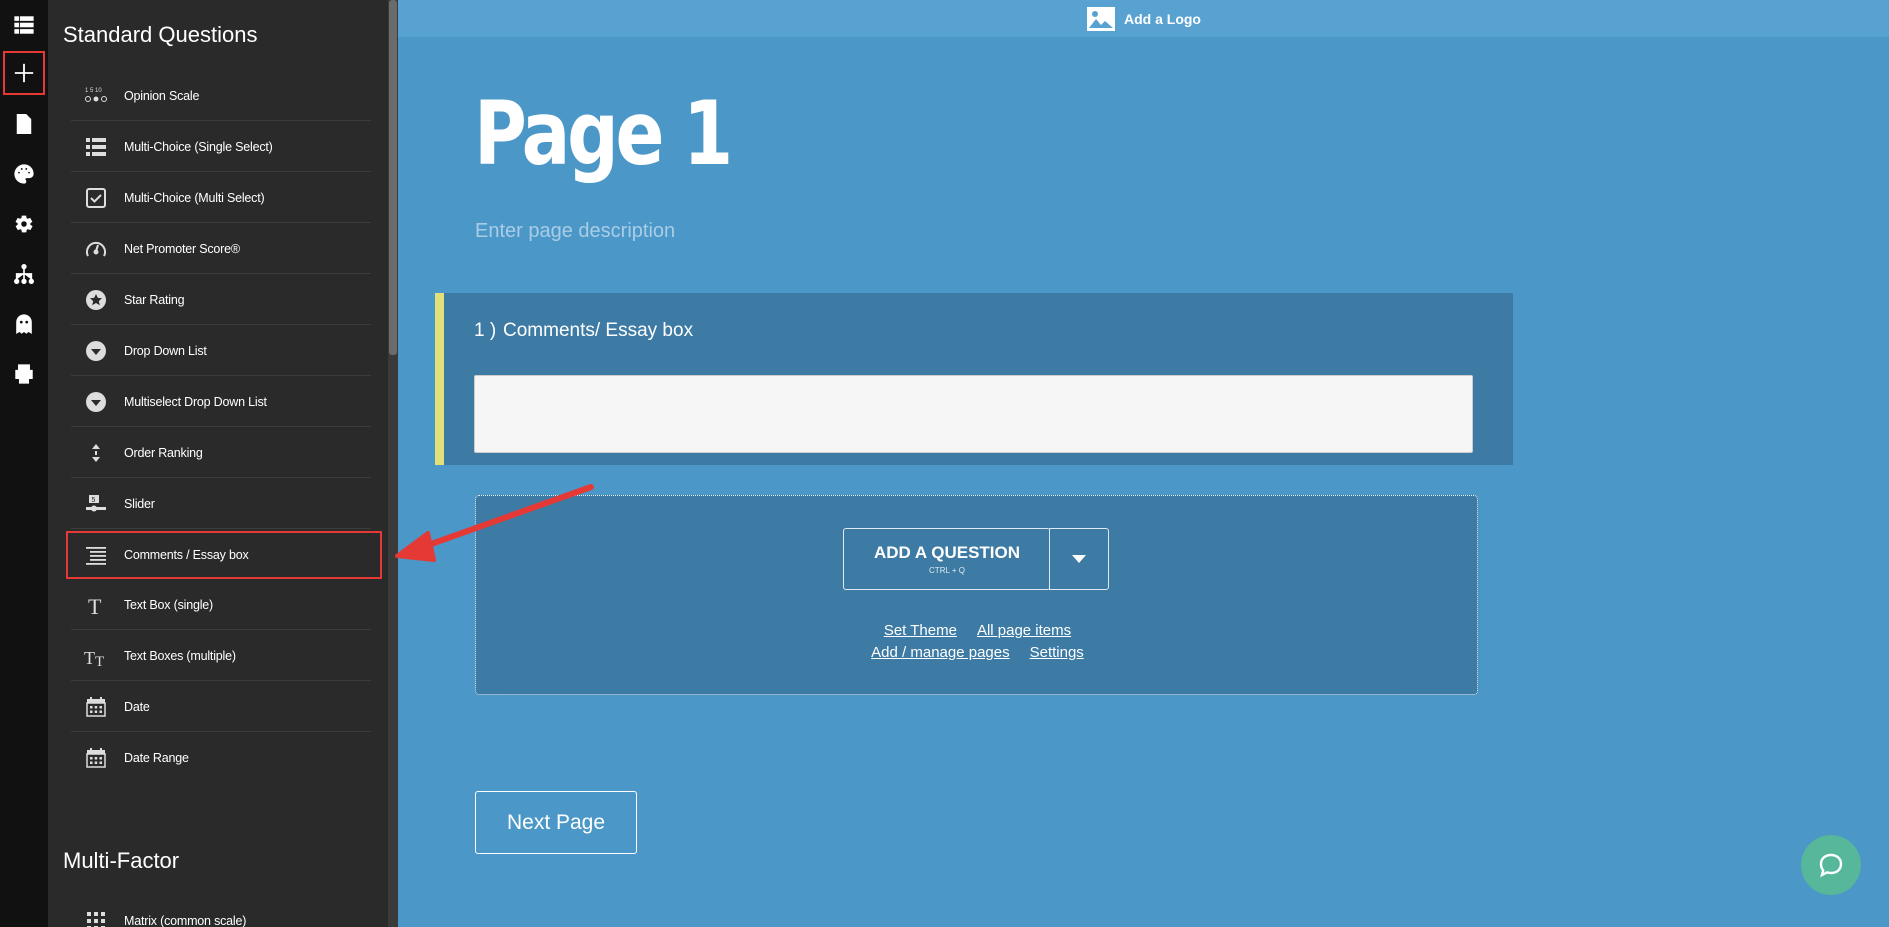 The height and width of the screenshot is (927, 1889). What do you see at coordinates (221, 707) in the screenshot?
I see `question-type-date: Date` at bounding box center [221, 707].